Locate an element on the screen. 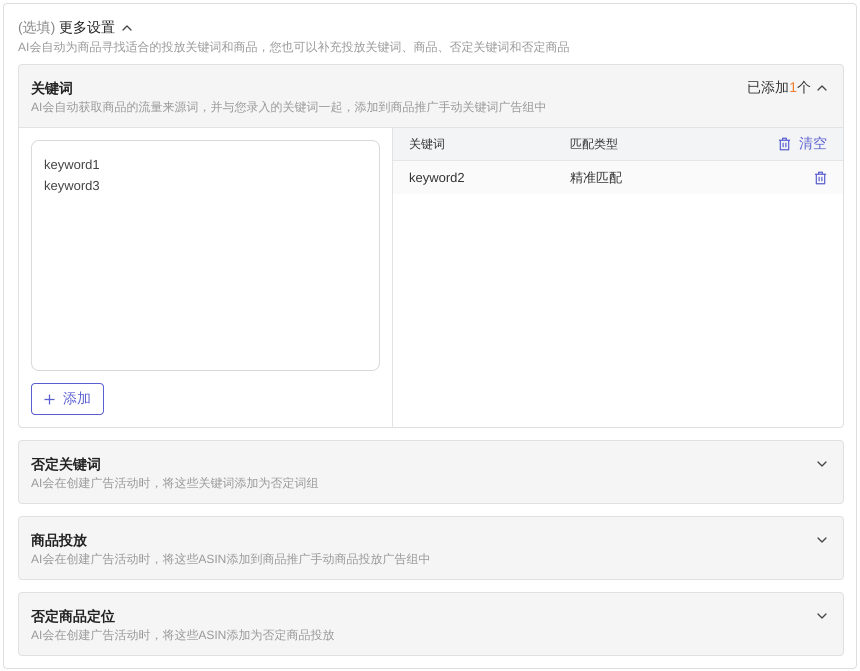  table-cell-text: 精准匹配 is located at coordinates (596, 177).